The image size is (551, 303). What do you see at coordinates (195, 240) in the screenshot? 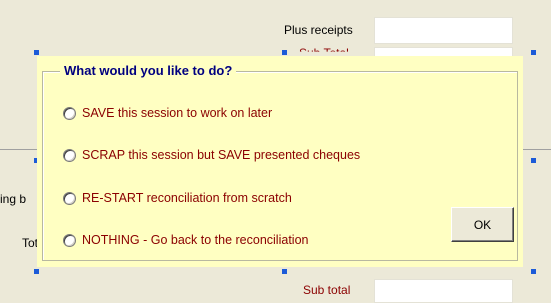
I see `option-label: NOTHING - Go back to the reconciliation` at bounding box center [195, 240].